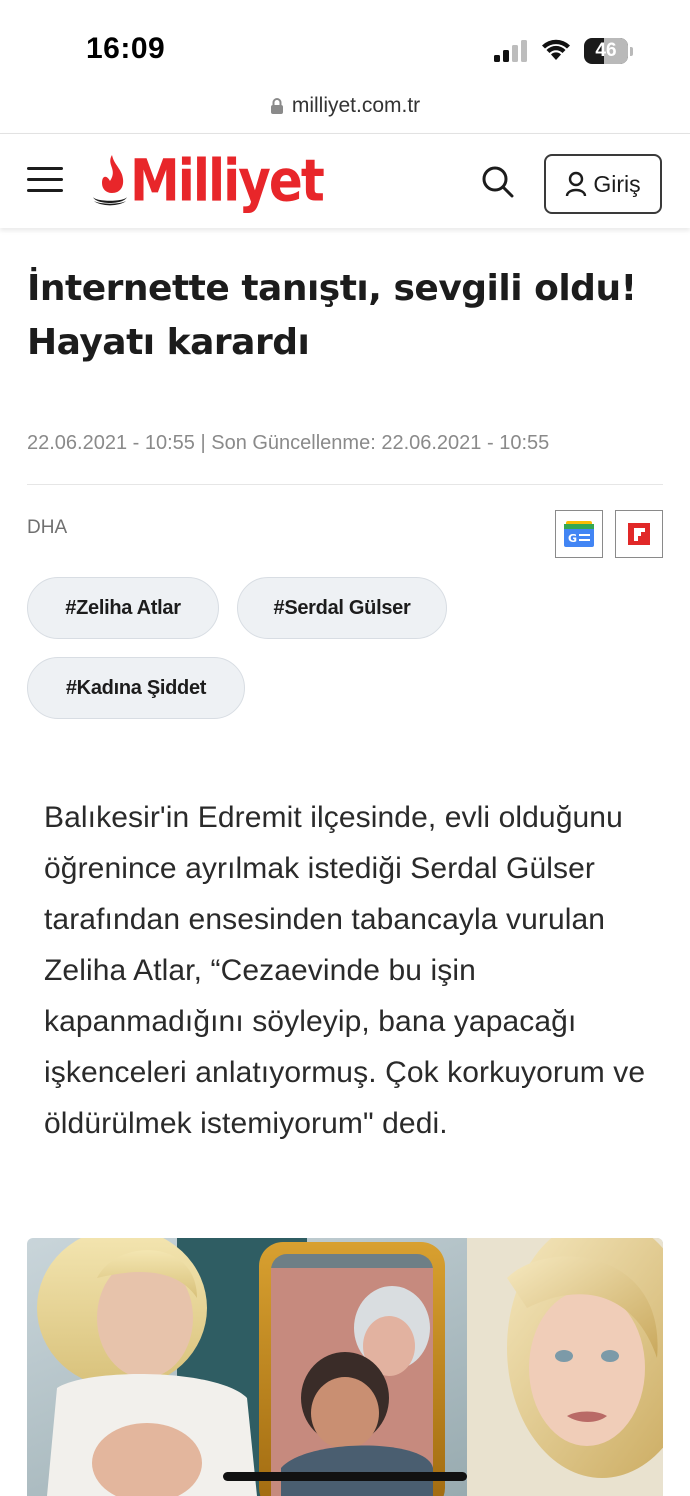  Describe the element at coordinates (345, 45) in the screenshot. I see `status-bar: 16:09 46` at that location.